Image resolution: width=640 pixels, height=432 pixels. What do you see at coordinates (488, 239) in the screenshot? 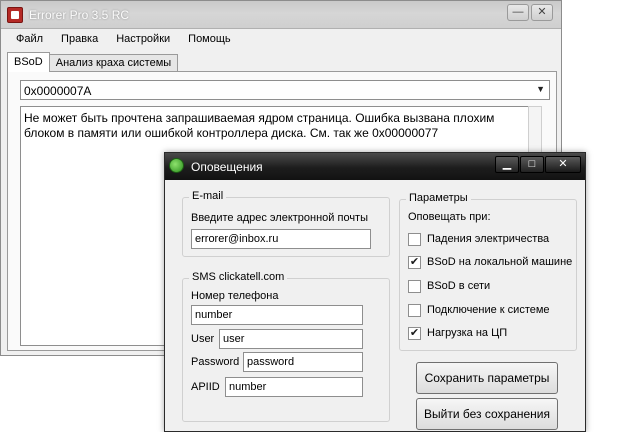
I see `option-label: Падения электричества` at bounding box center [488, 239].